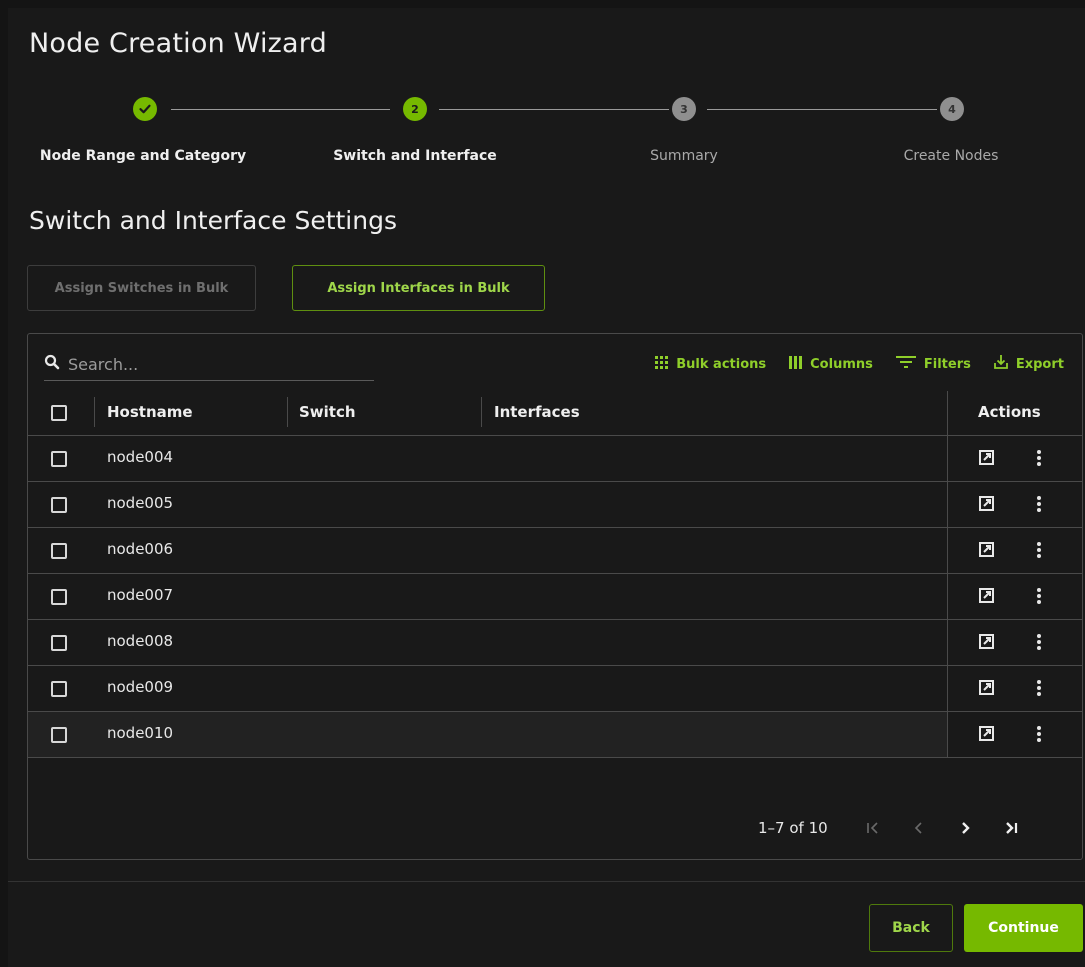  I want to click on download-icon, so click(1001, 364).